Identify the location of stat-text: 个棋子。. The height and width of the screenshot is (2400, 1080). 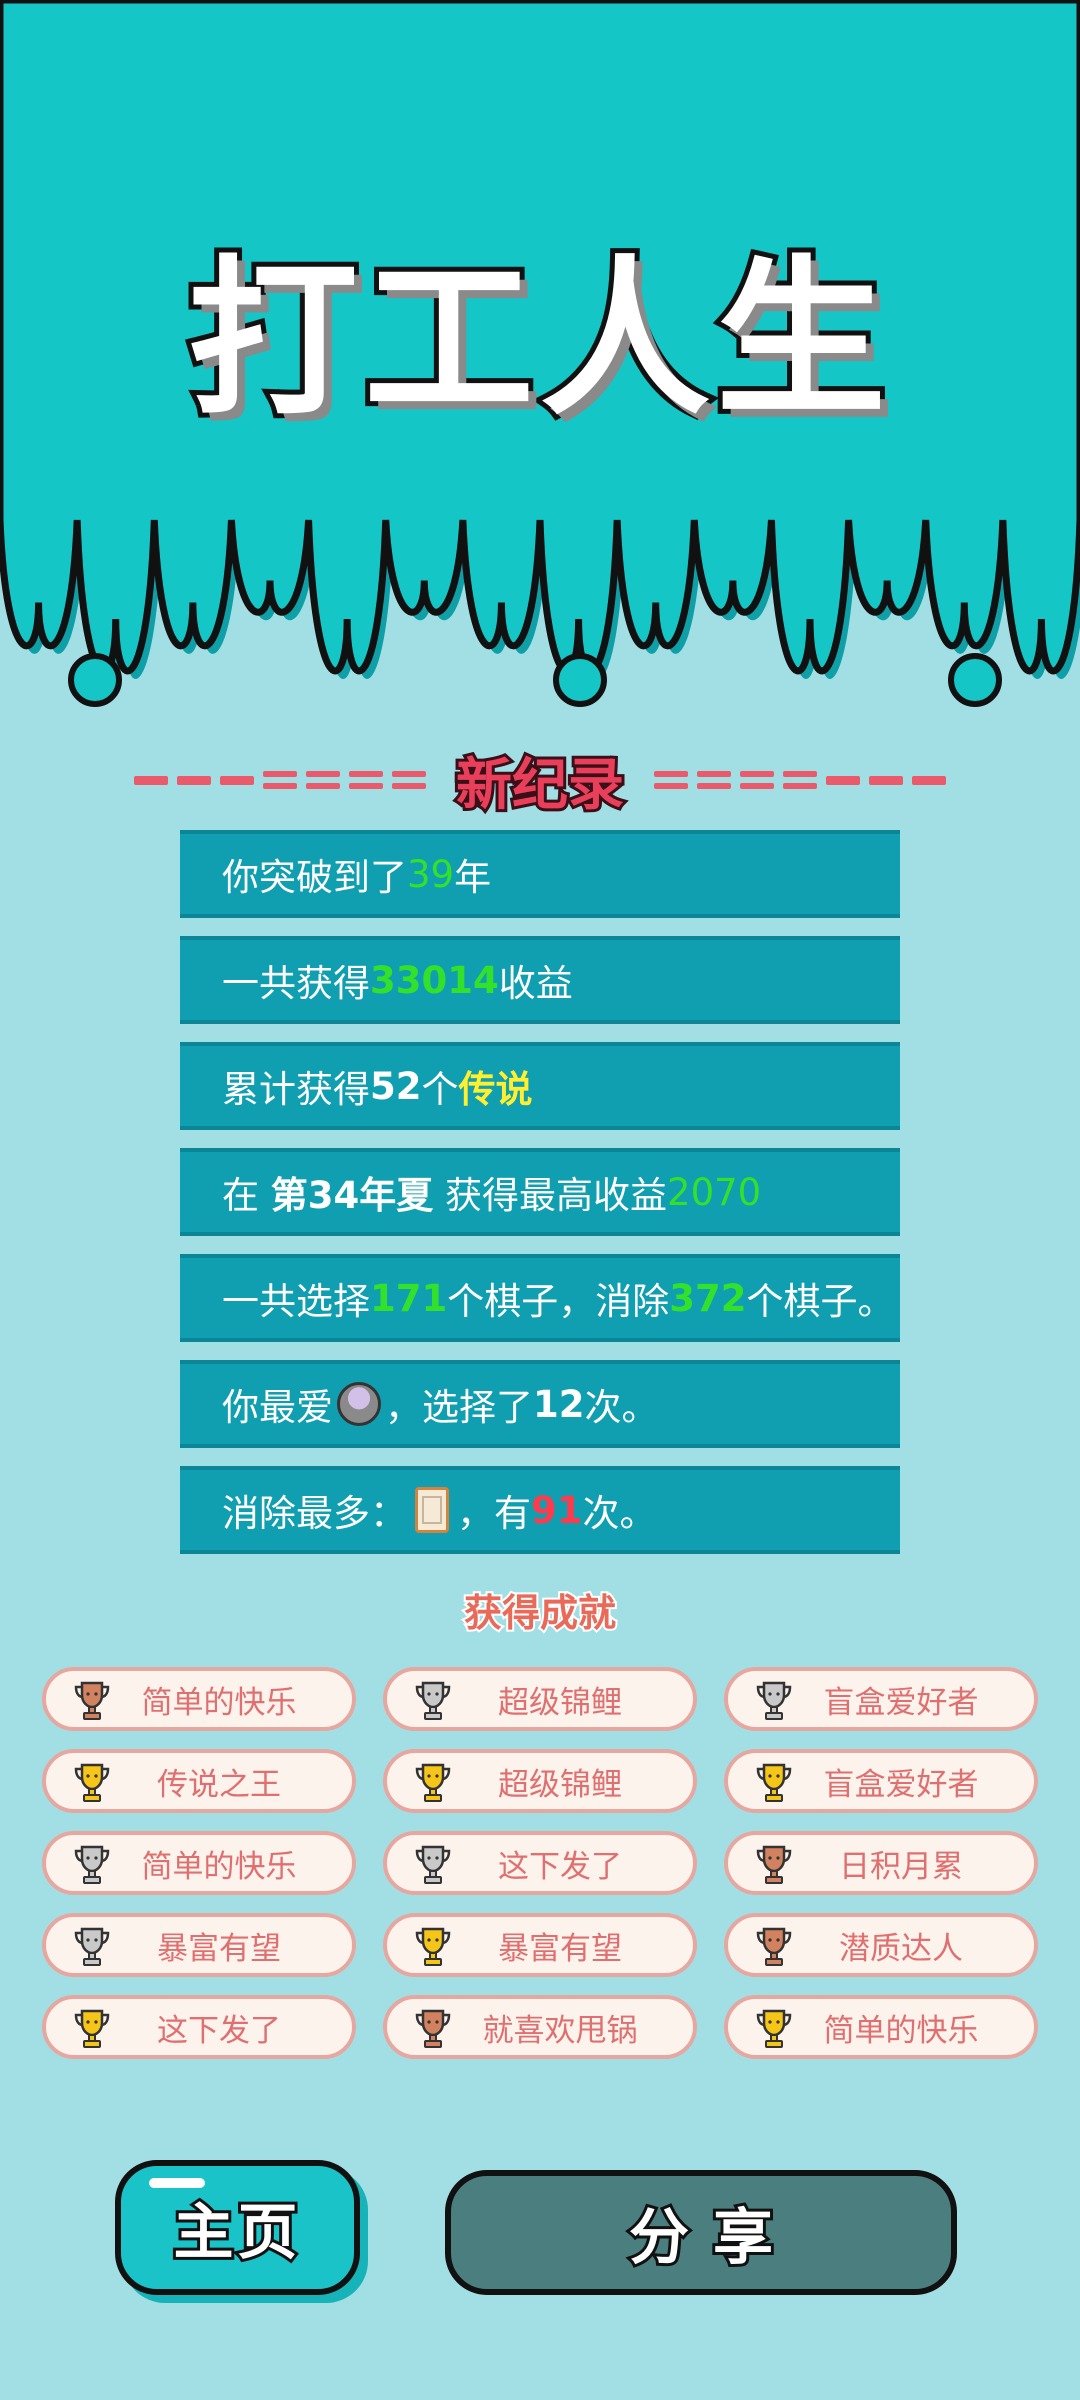
(820, 1301).